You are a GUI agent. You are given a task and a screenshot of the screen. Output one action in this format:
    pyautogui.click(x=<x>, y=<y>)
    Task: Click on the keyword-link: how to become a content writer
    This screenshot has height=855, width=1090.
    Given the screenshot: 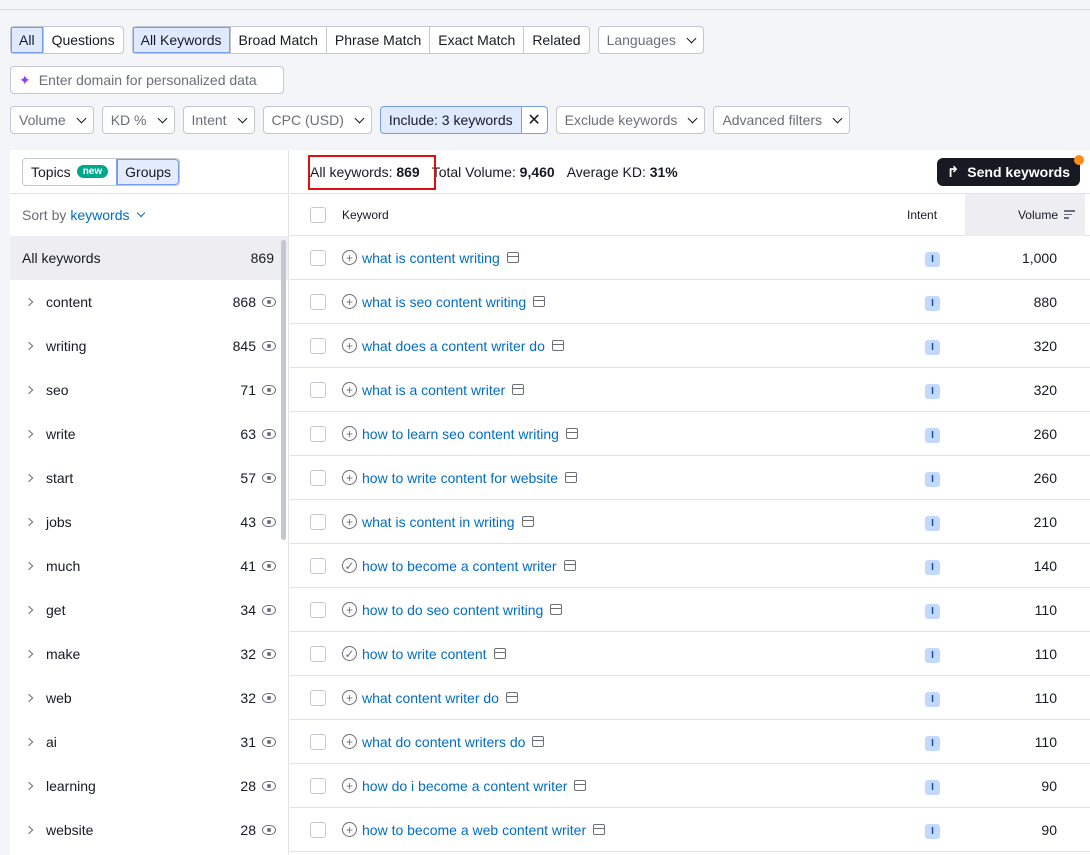 What is the action you would take?
    pyautogui.click(x=459, y=566)
    